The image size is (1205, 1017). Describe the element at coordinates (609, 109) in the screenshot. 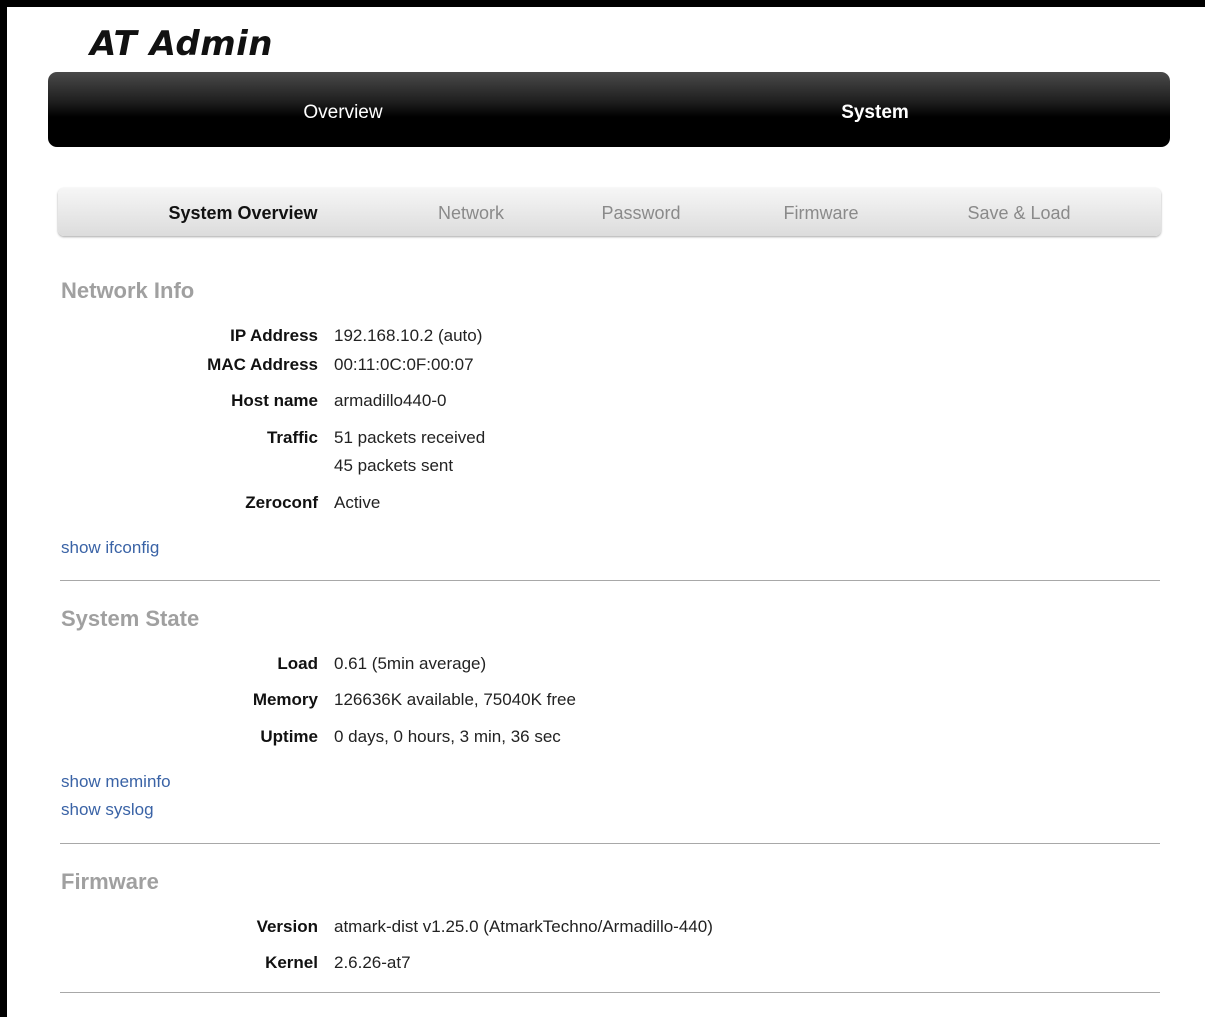

I see `main-nav: Overview System` at that location.